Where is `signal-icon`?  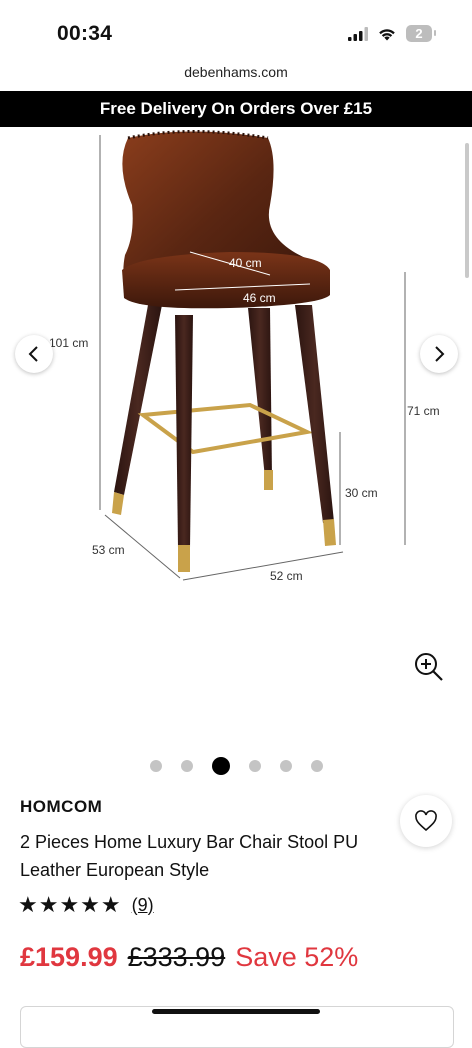
signal-icon is located at coordinates (358, 33).